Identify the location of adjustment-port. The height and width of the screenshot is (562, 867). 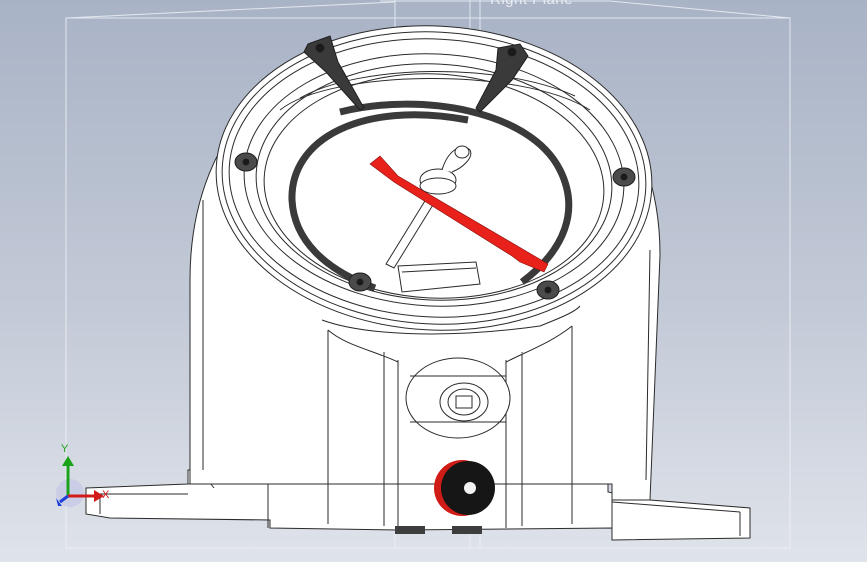
(458, 398).